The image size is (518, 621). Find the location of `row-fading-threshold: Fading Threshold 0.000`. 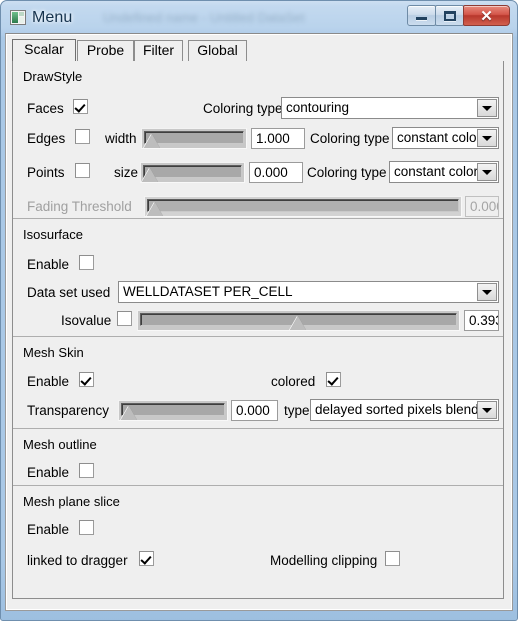

row-fading-threshold: Fading Threshold 0.000 is located at coordinates (258, 207).